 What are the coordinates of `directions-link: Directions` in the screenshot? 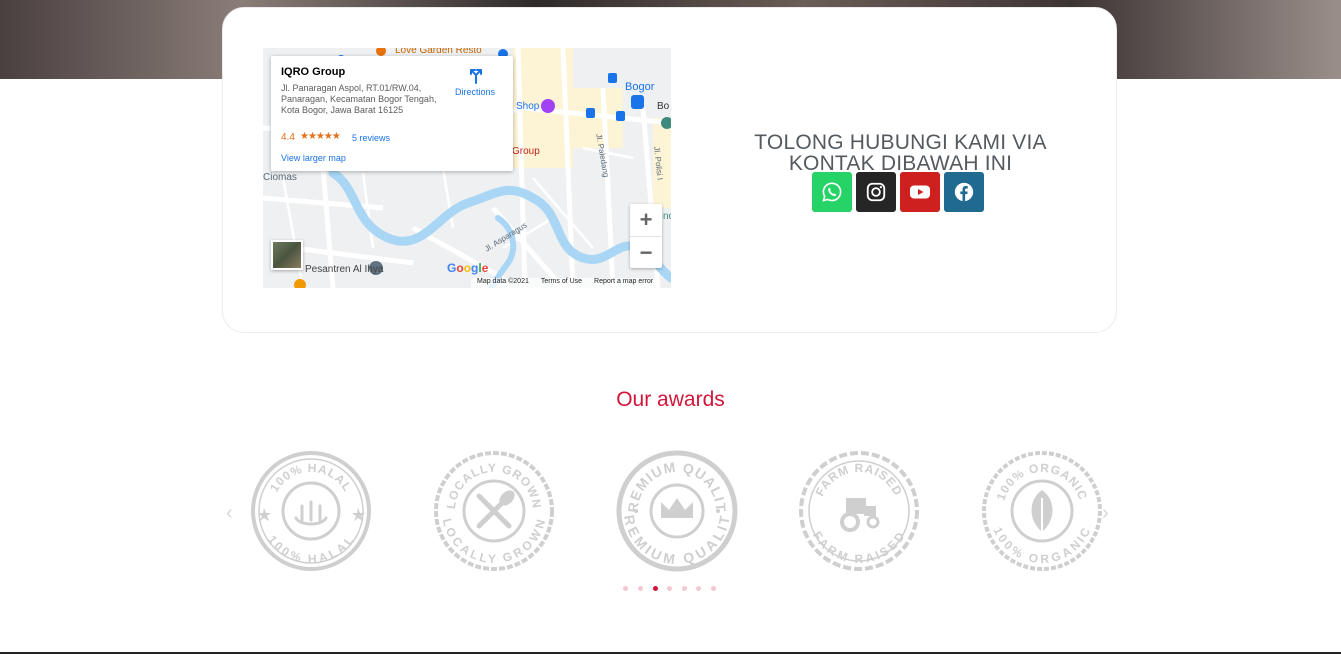 It's located at (475, 92).